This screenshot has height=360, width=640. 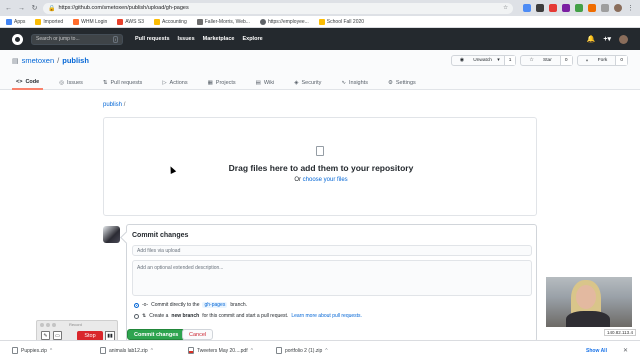 I want to click on bookmark-aws: AWS S3, so click(x=130, y=21).